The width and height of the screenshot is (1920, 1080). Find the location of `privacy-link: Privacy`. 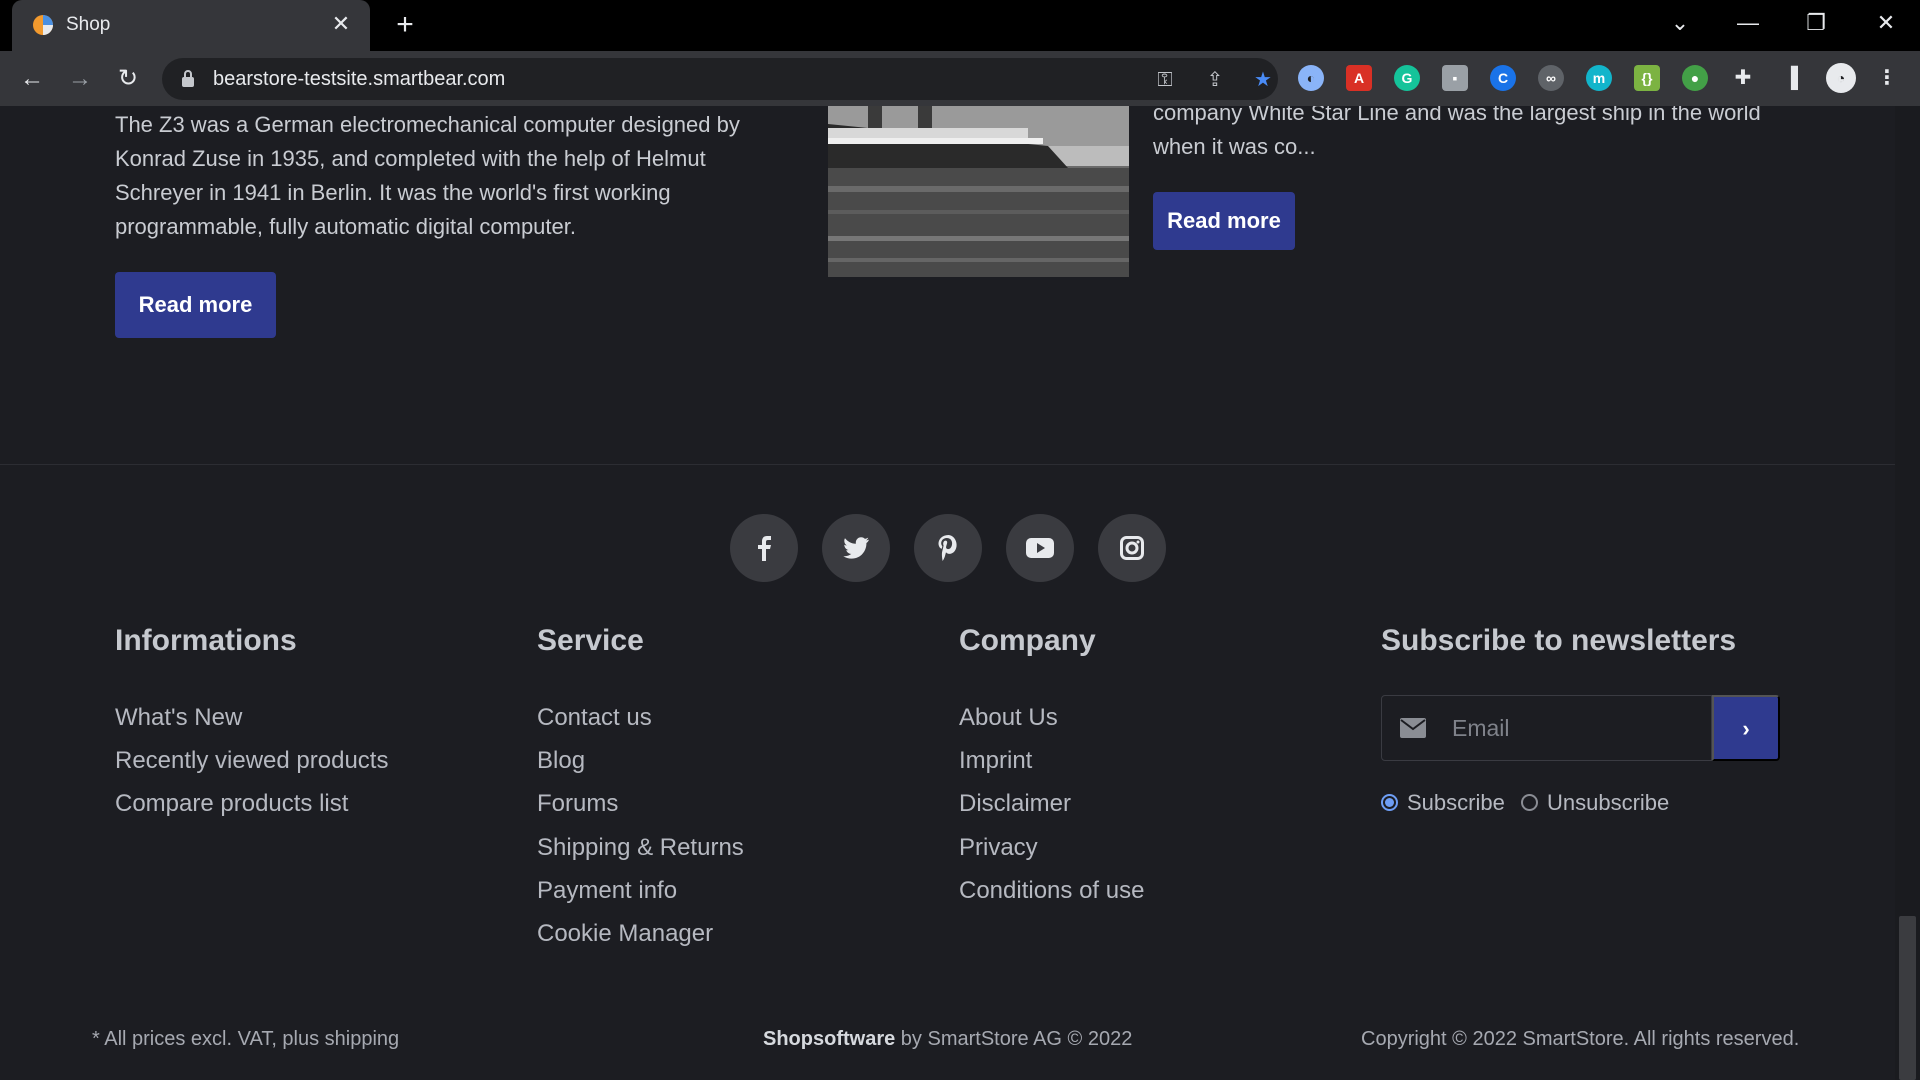

privacy-link: Privacy is located at coordinates (998, 848).